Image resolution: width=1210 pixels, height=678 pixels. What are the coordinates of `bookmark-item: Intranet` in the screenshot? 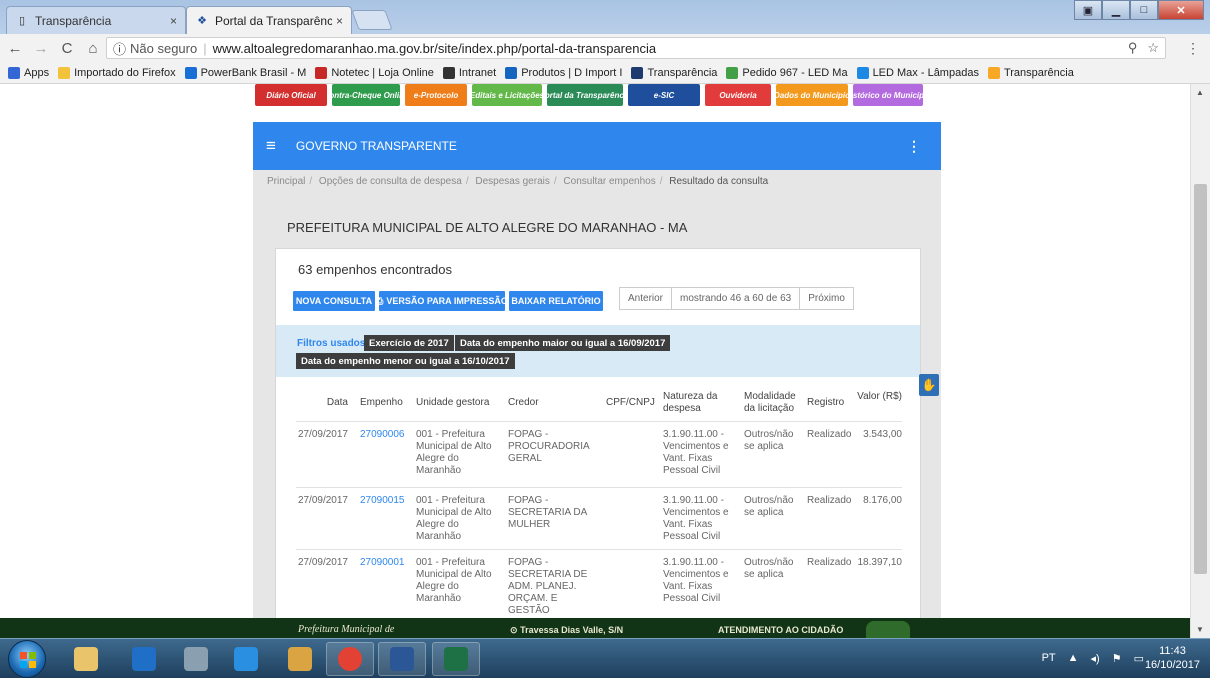 It's located at (469, 72).